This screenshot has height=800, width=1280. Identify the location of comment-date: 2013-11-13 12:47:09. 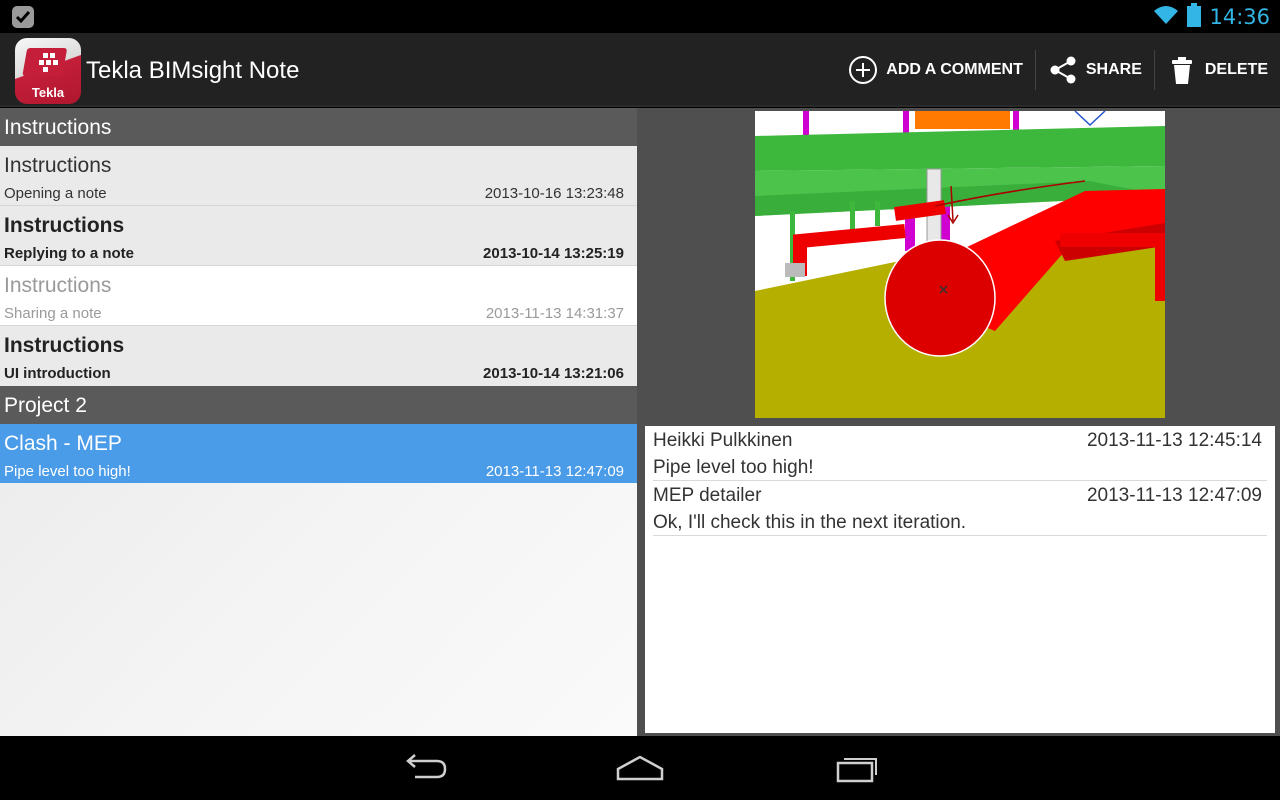
(1174, 495).